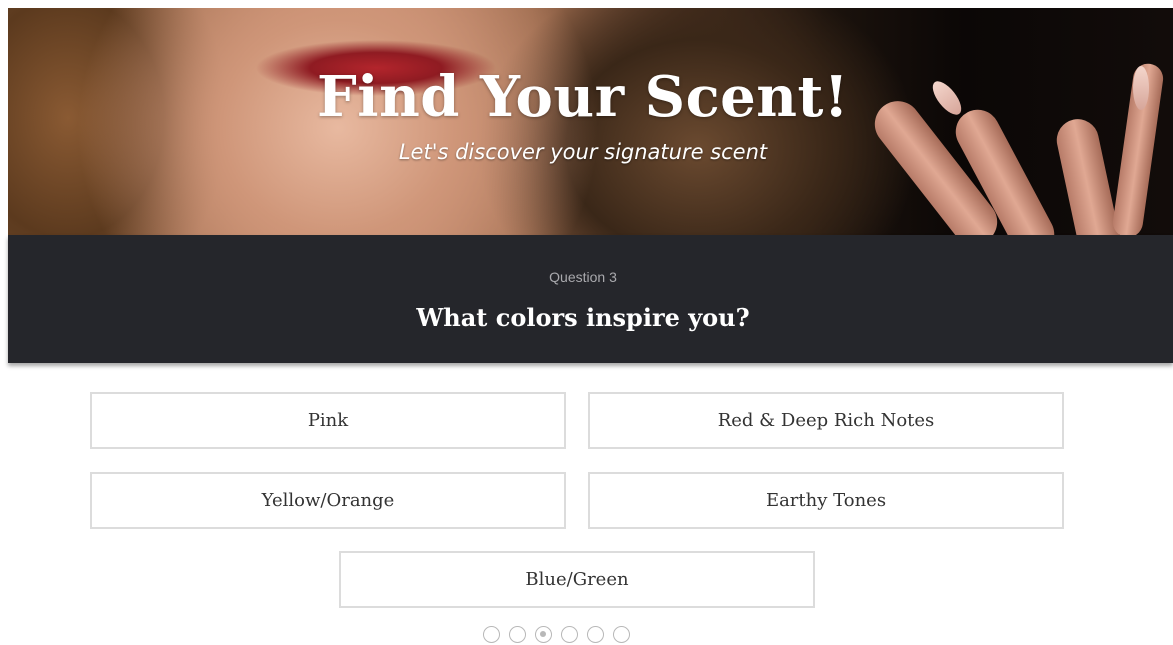 This screenshot has width=1173, height=645. What do you see at coordinates (583, 277) in the screenshot?
I see `question-number: Question 3` at bounding box center [583, 277].